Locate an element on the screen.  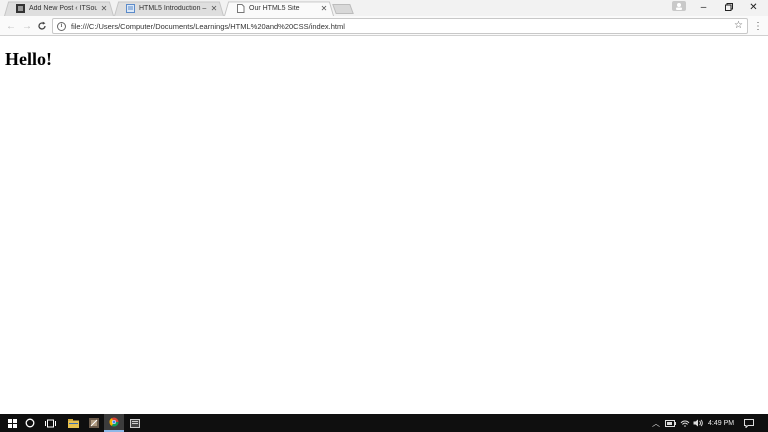
battery-icon is located at coordinates (670, 423).